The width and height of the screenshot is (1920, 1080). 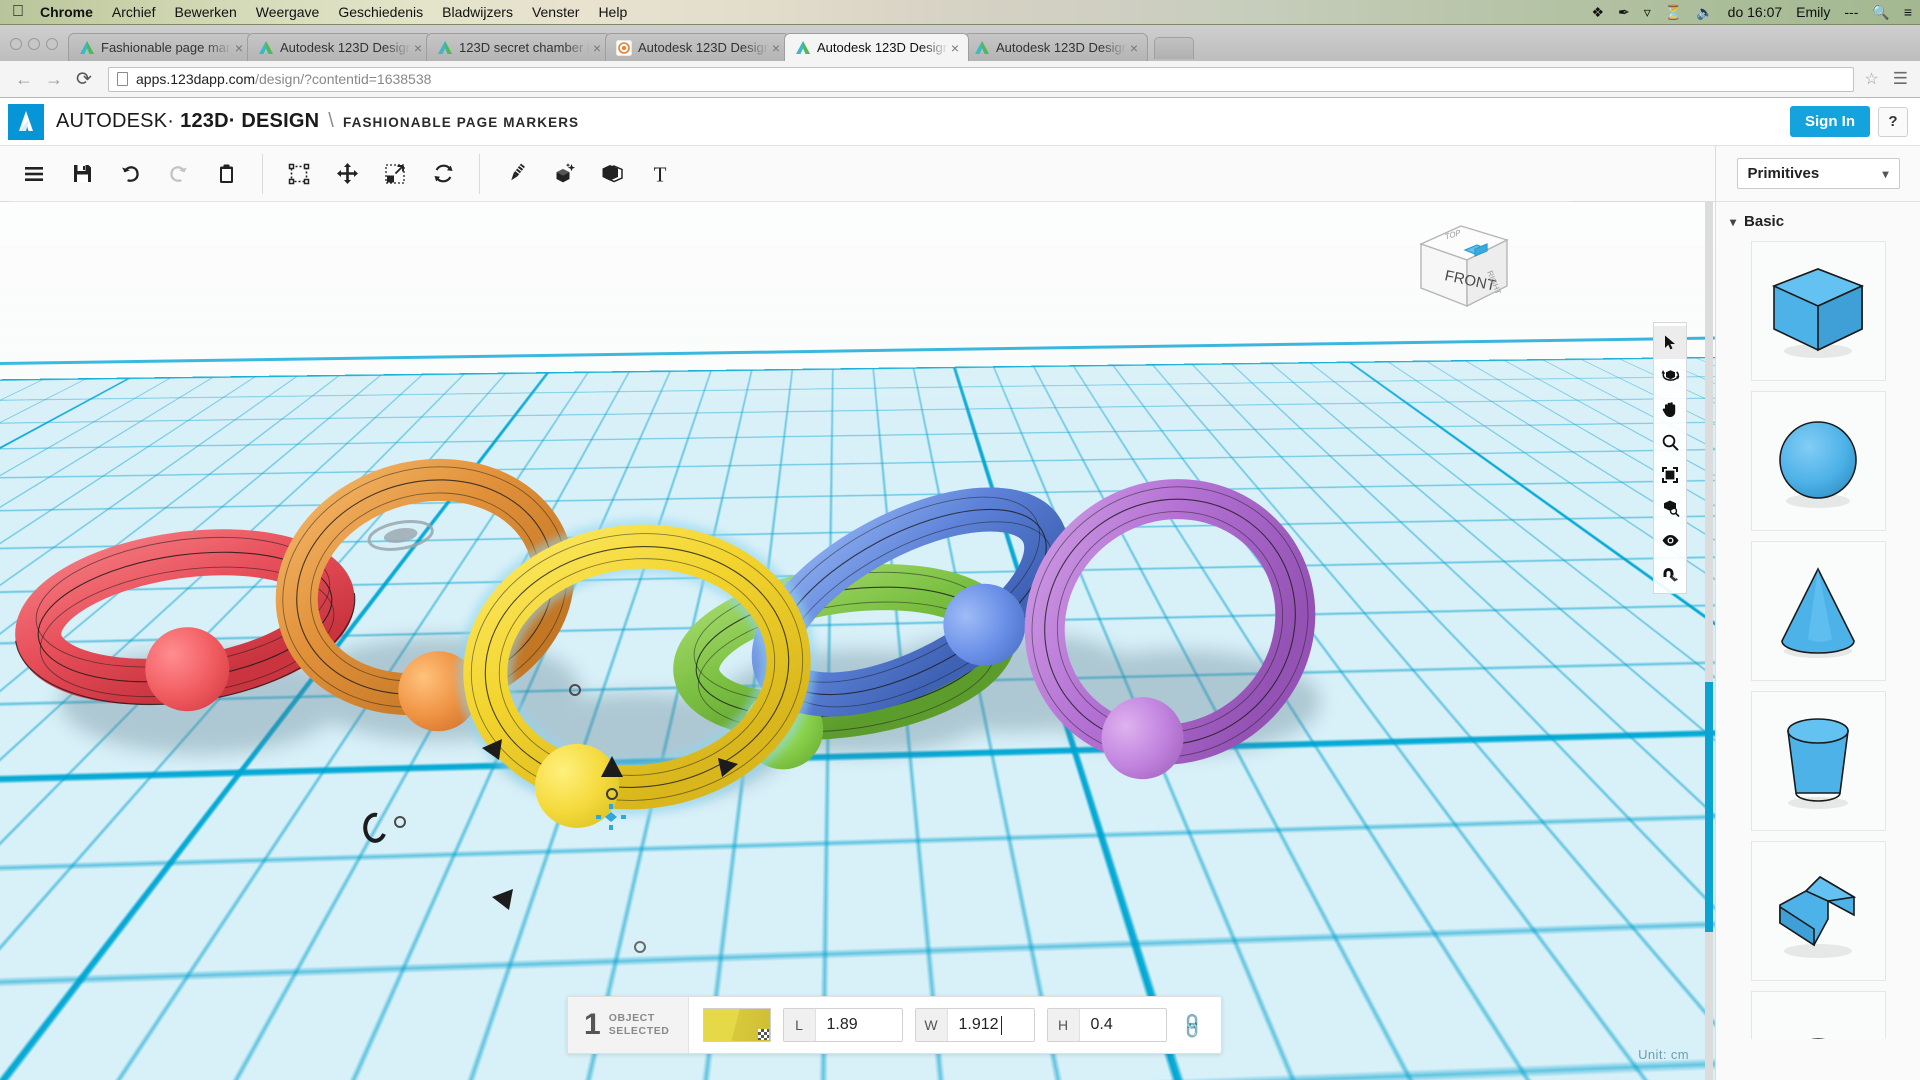 What do you see at coordinates (52, 44) in the screenshot?
I see `zoom-window-button` at bounding box center [52, 44].